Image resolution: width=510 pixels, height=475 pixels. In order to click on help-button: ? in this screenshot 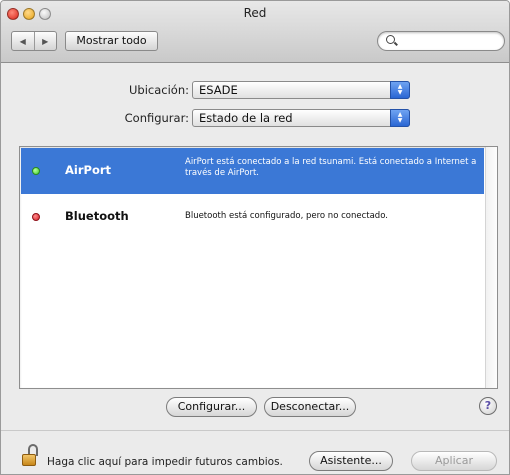, I will do `click(488, 406)`.